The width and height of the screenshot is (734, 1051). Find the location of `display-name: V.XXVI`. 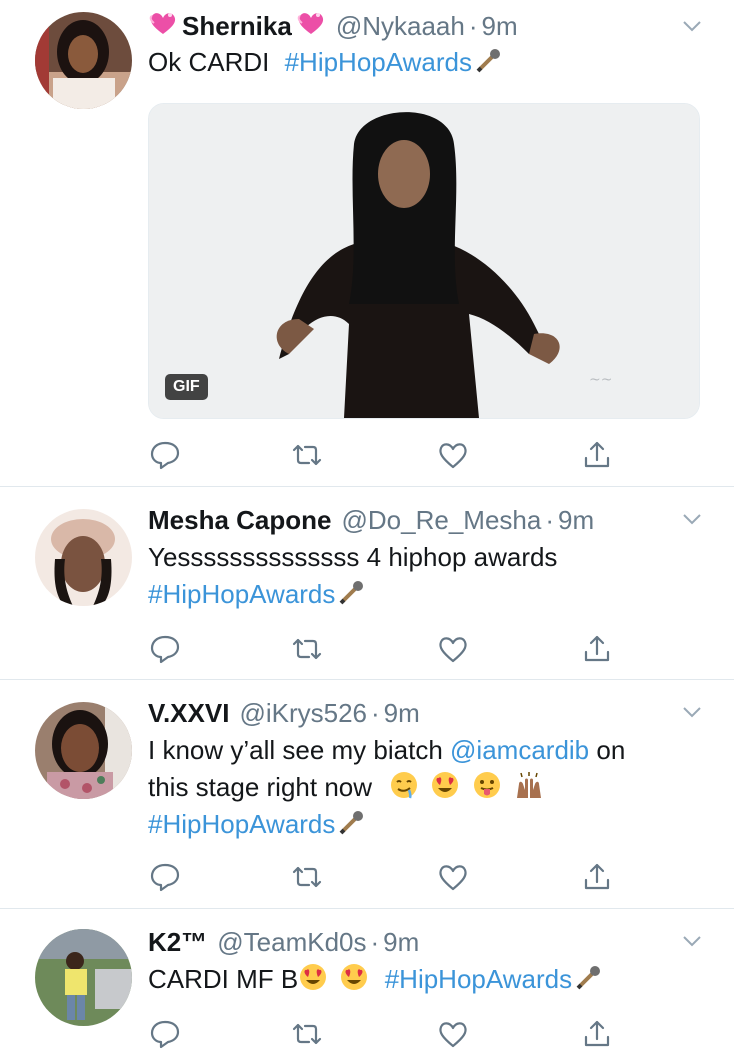

display-name: V.XXVI is located at coordinates (188, 713).